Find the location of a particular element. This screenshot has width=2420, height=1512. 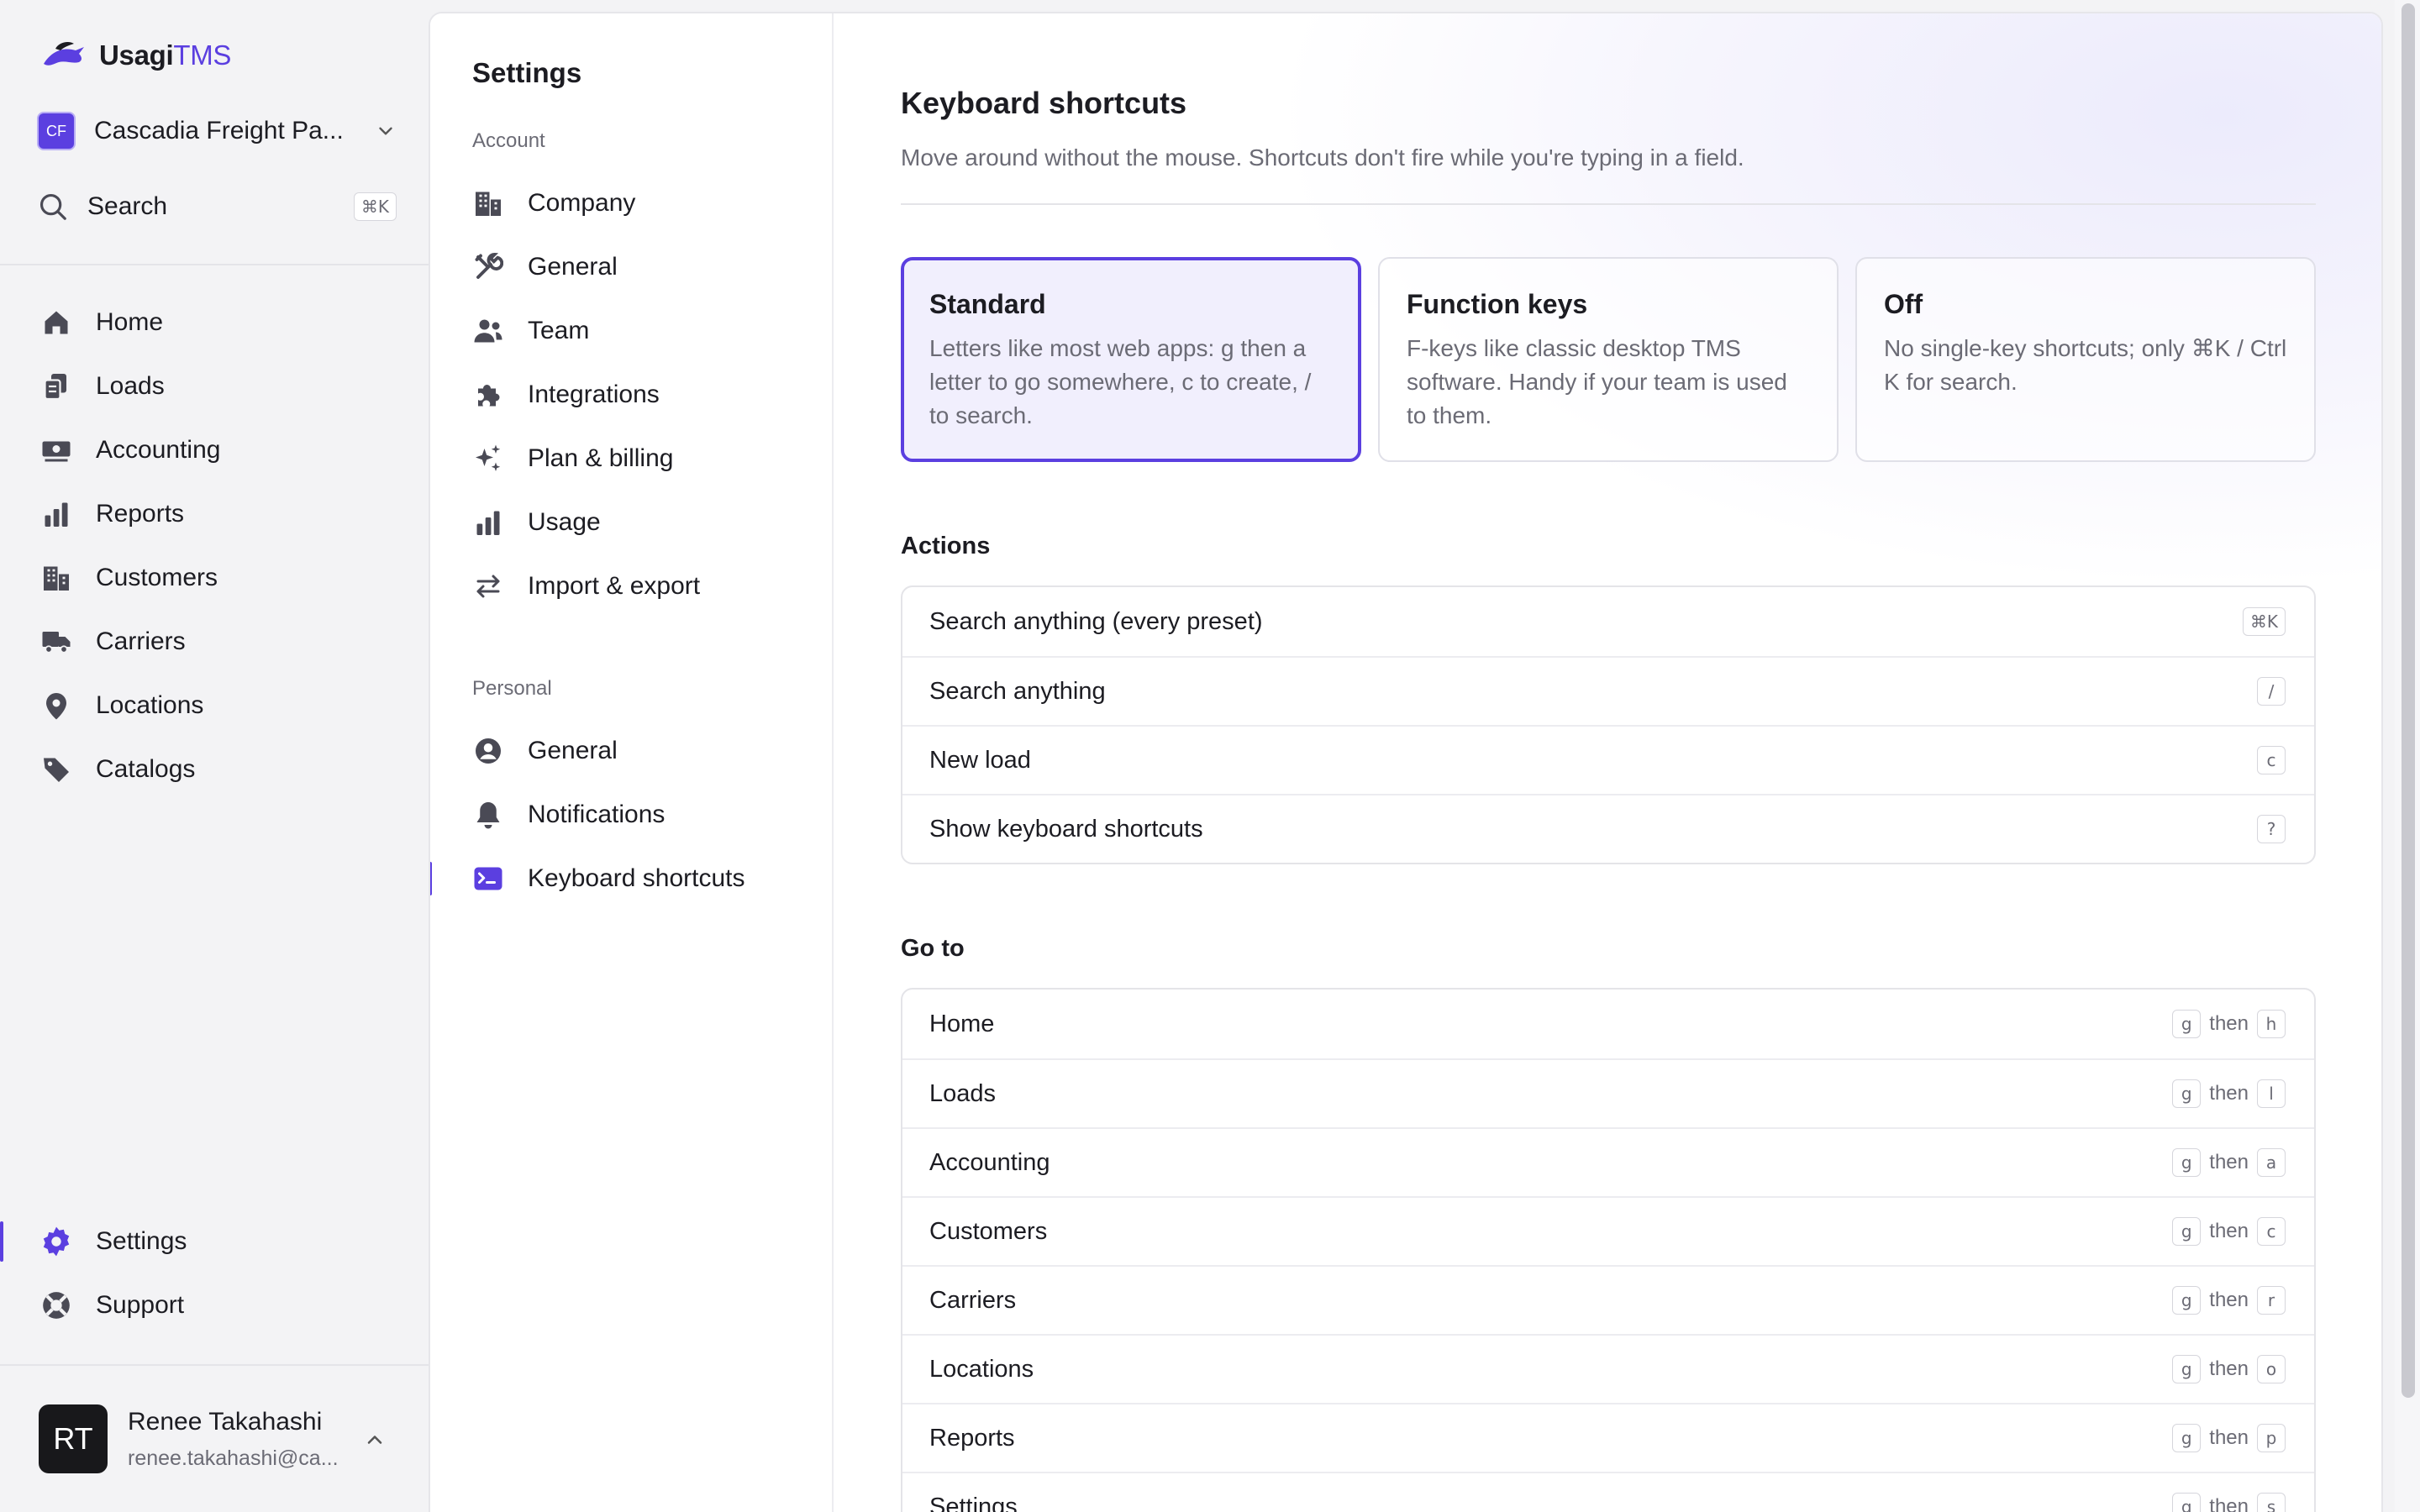

nav-item-carriers: Carriers is located at coordinates (214, 642).